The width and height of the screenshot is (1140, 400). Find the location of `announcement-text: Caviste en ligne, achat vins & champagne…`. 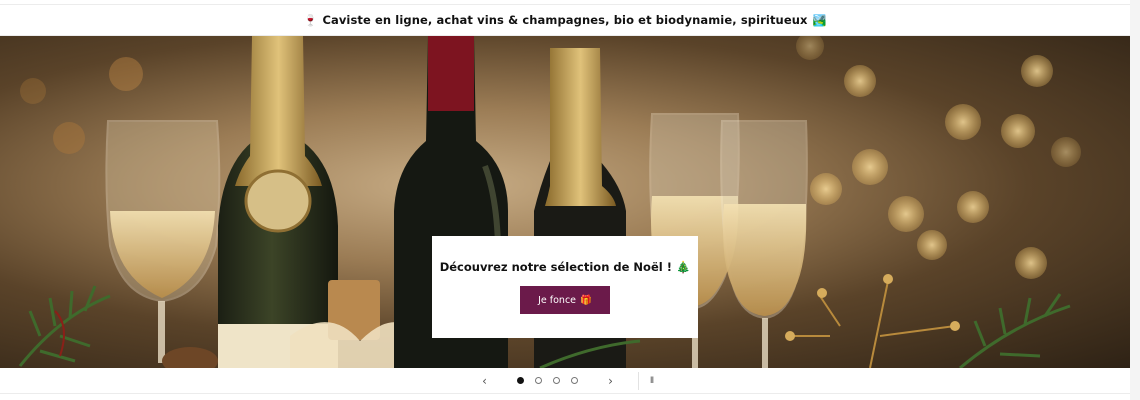

announcement-text: Caviste en ligne, achat vins & champagne… is located at coordinates (564, 20).